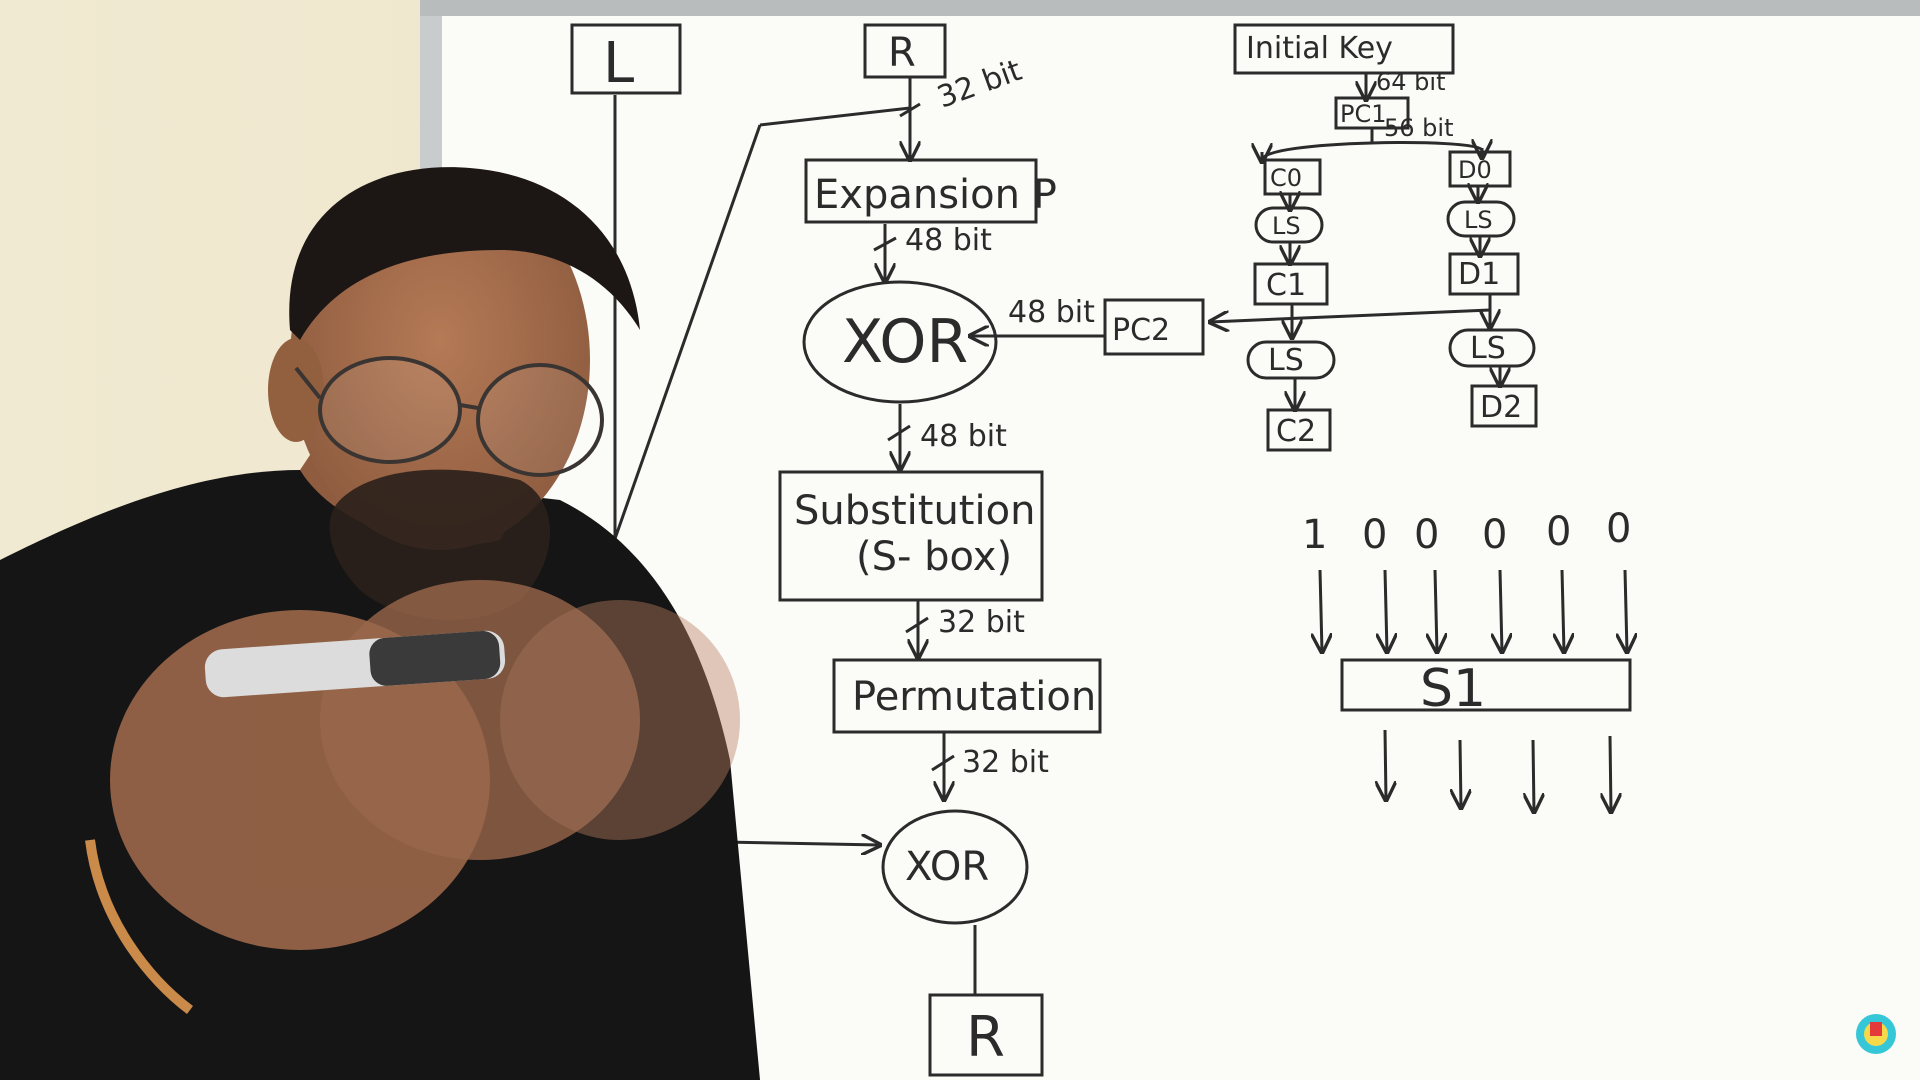 The image size is (1920, 1080). Describe the element at coordinates (1418, 128) in the screenshot. I see `bit-label-56: 56 bit` at that location.